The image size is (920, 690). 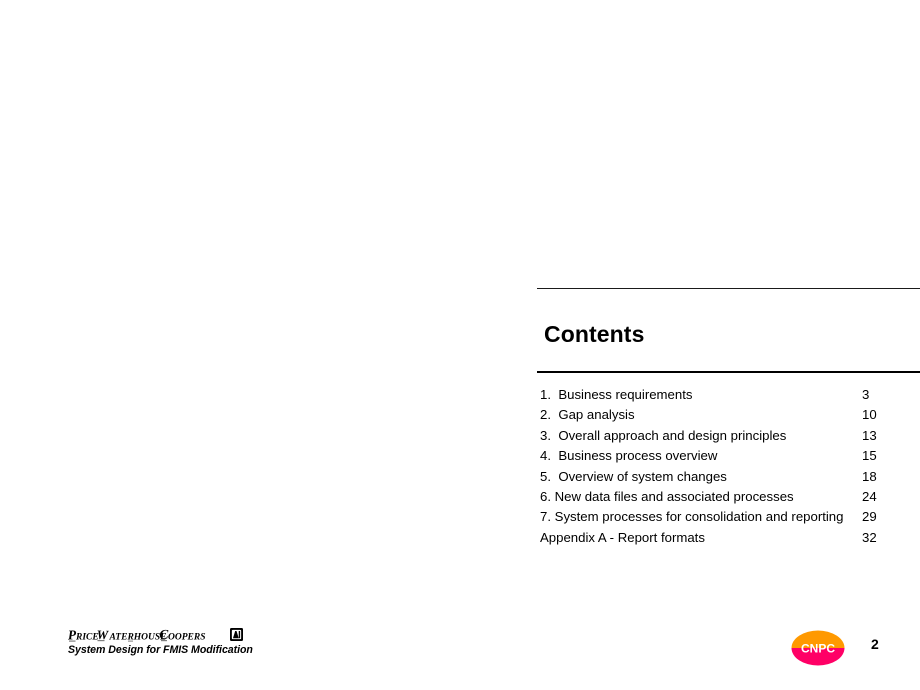 What do you see at coordinates (866, 394) in the screenshot?
I see `toc-item-page: 3` at bounding box center [866, 394].